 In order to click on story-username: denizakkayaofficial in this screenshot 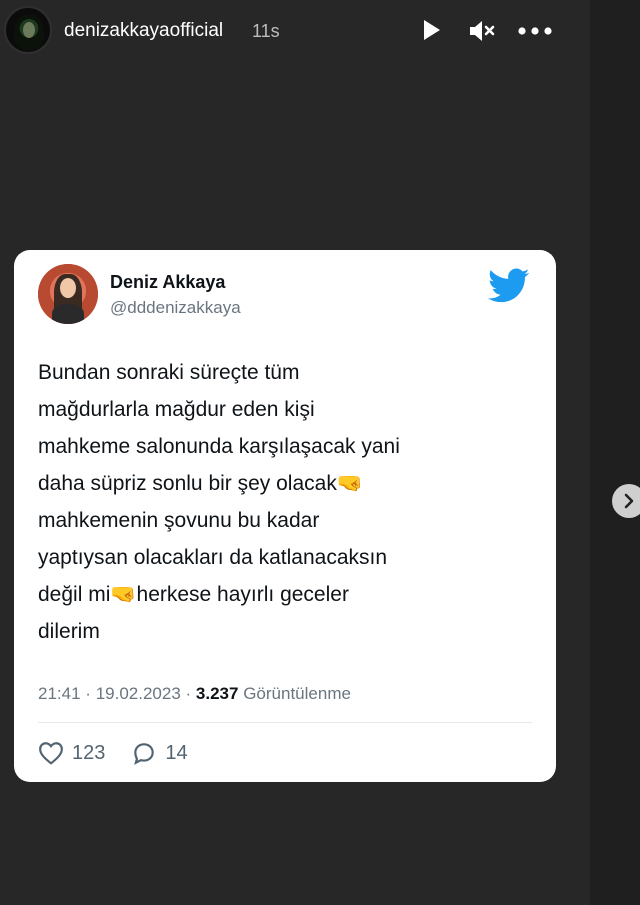, I will do `click(143, 31)`.